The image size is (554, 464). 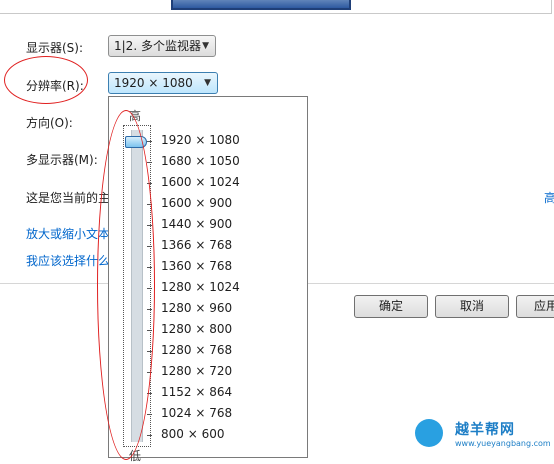 I want to click on resolution-option: 1920 × 1080, so click(x=200, y=140).